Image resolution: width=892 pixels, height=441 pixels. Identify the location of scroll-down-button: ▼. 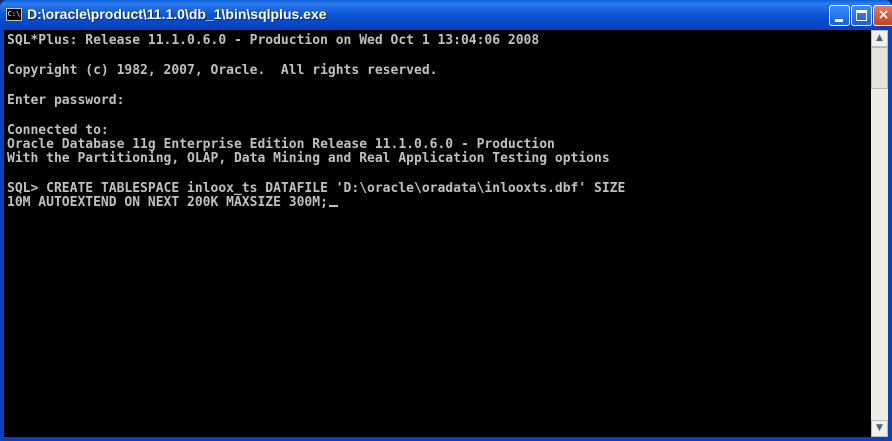
(879, 428).